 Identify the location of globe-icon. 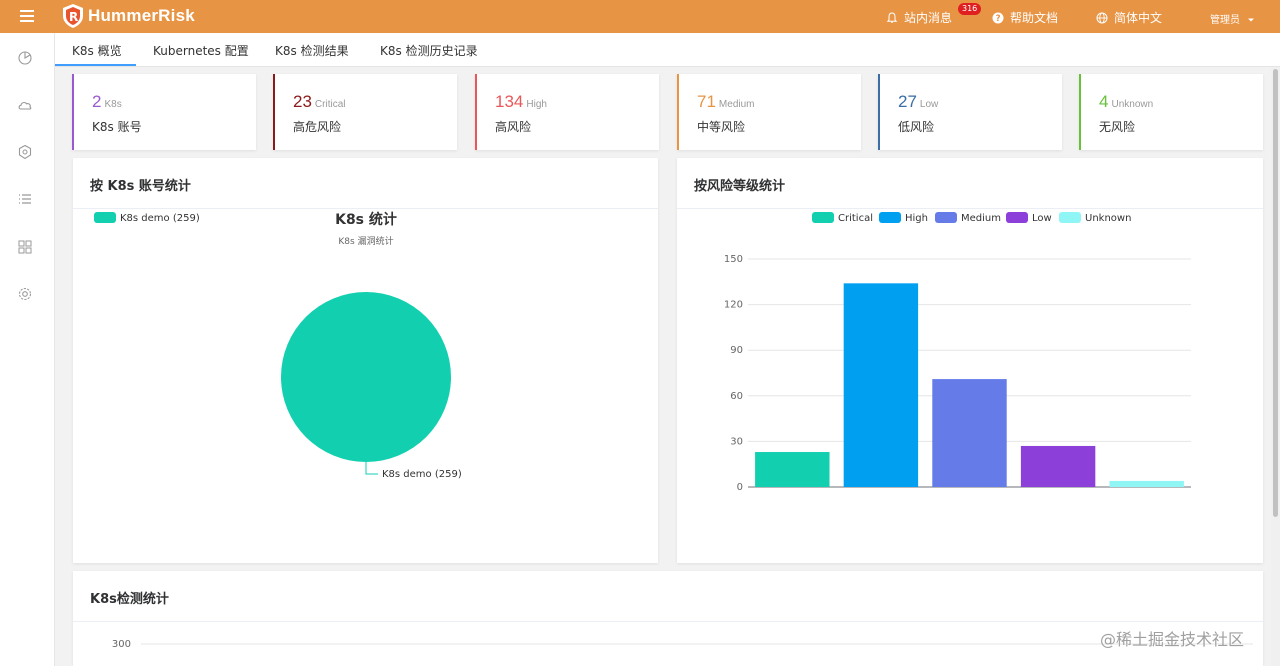
(1102, 17).